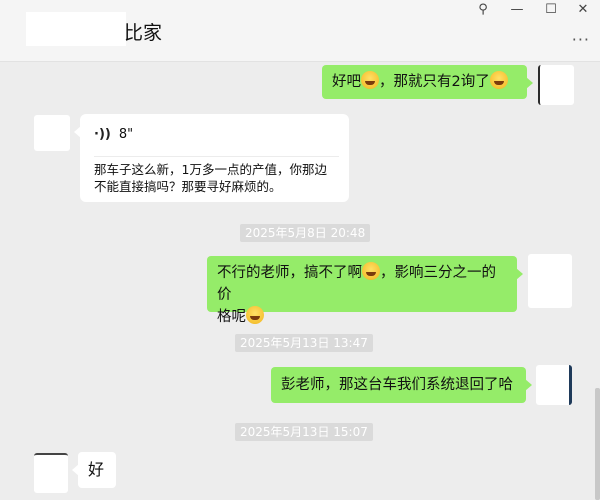 The width and height of the screenshot is (600, 500). I want to click on message-text: ，那就只有2询了, so click(434, 82).